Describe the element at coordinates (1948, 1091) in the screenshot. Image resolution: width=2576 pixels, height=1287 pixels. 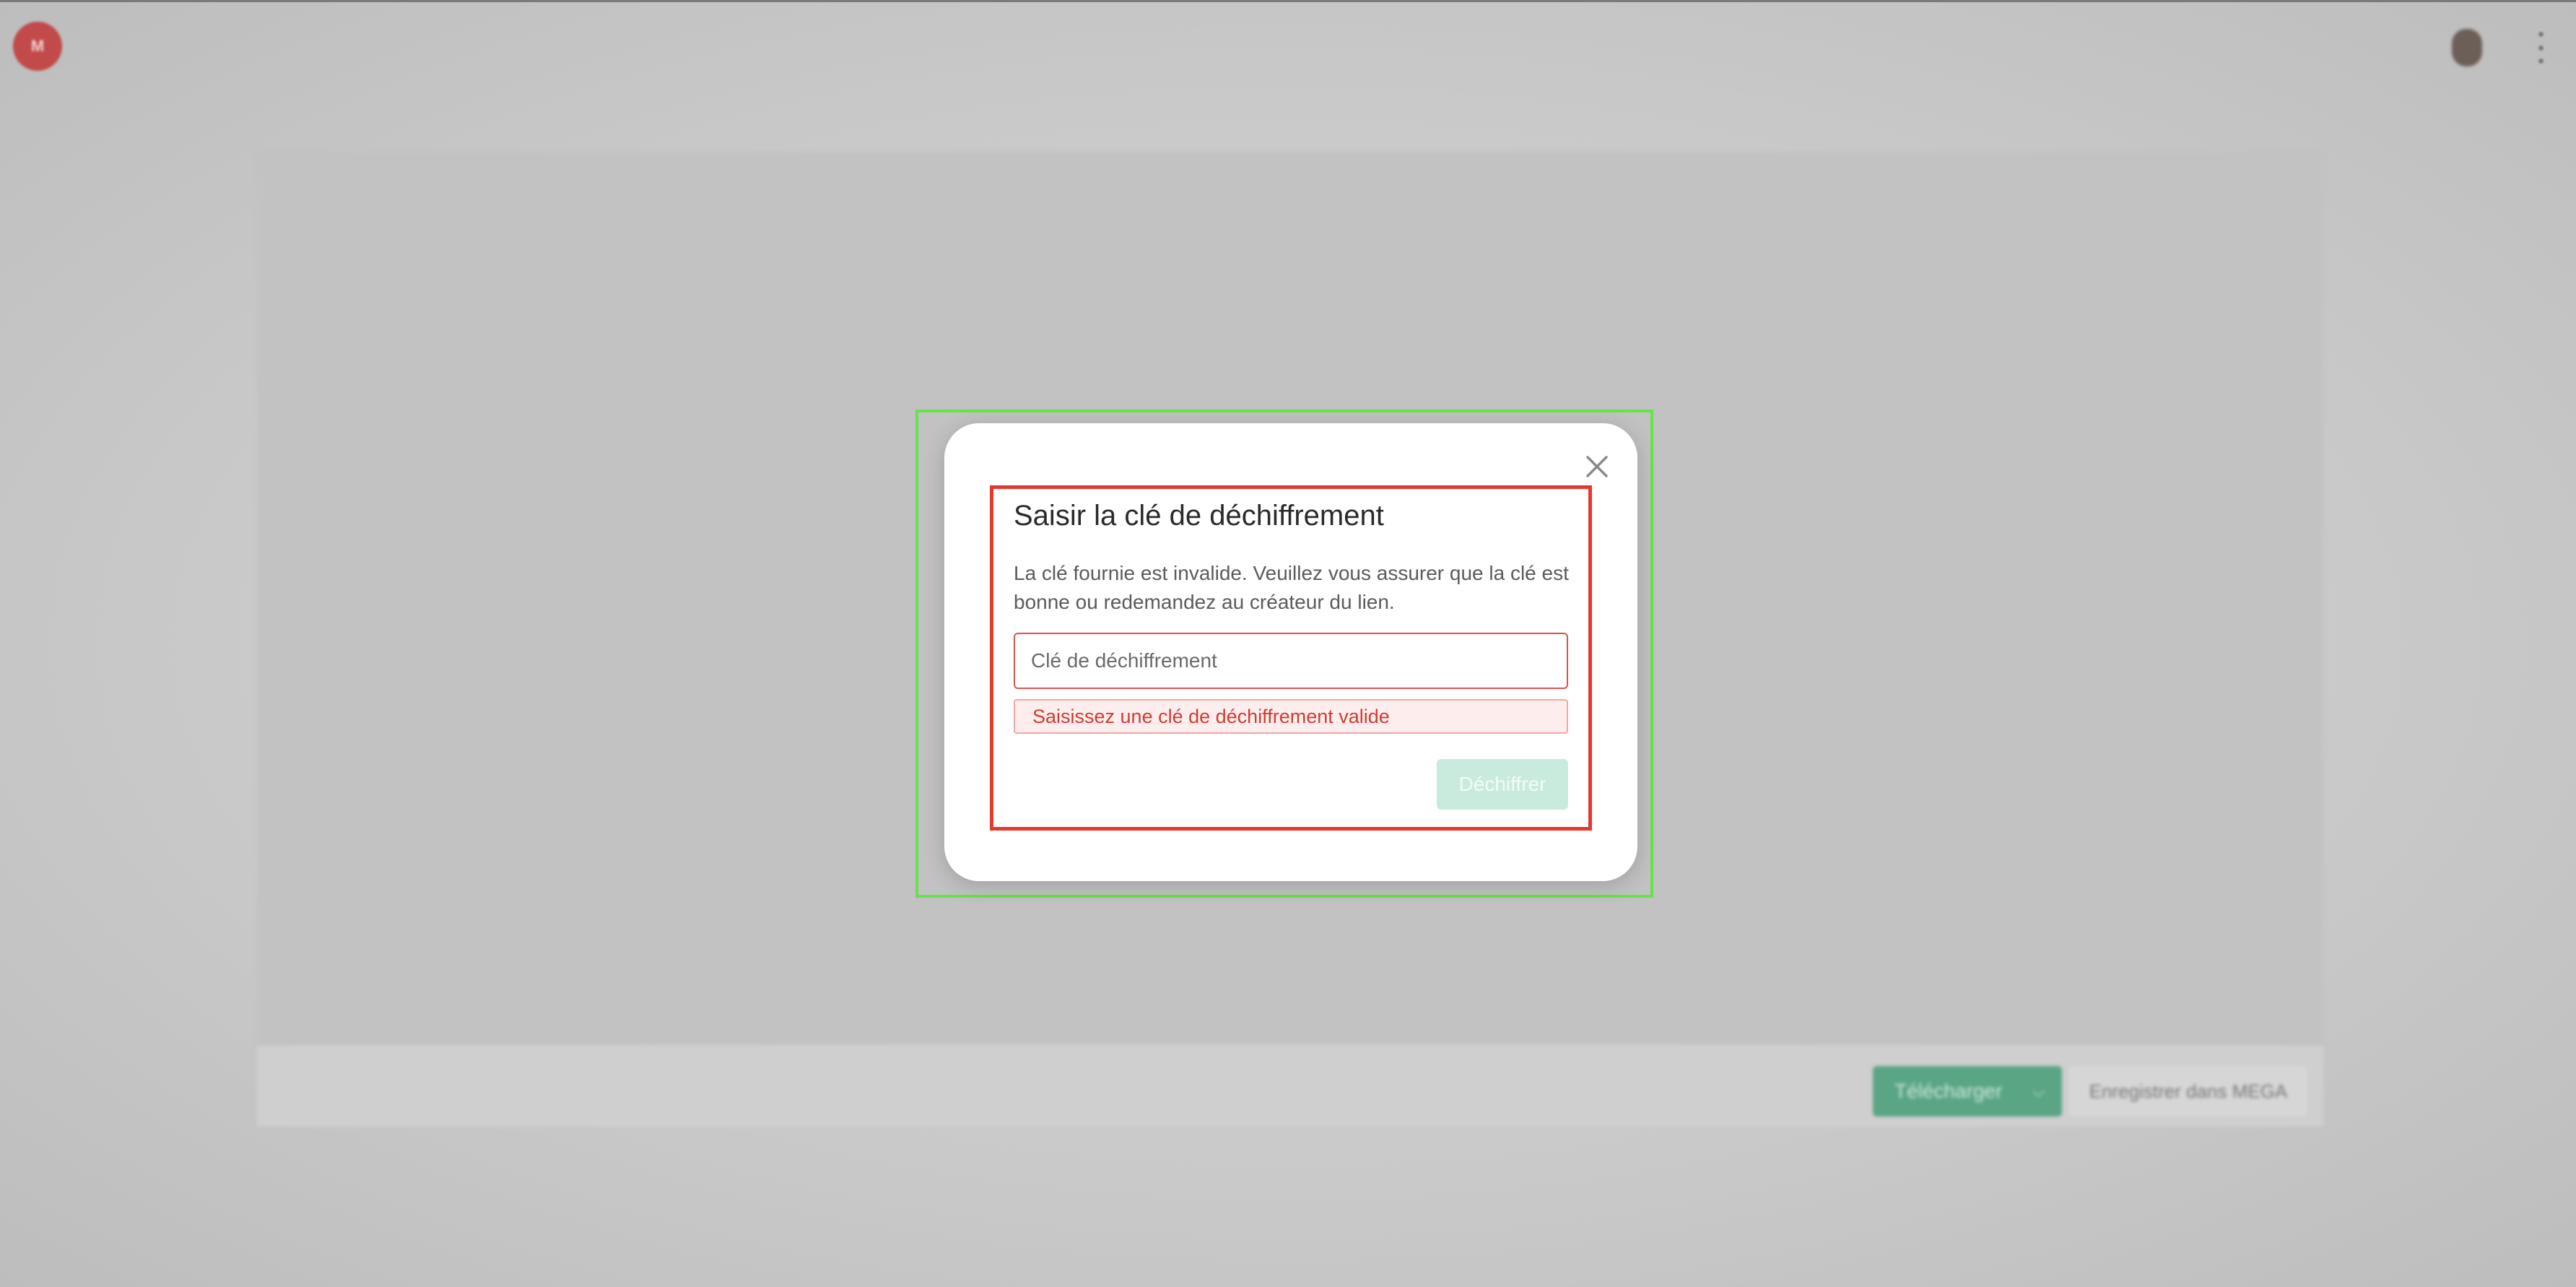
I see `download-button-label: Télécharger` at that location.